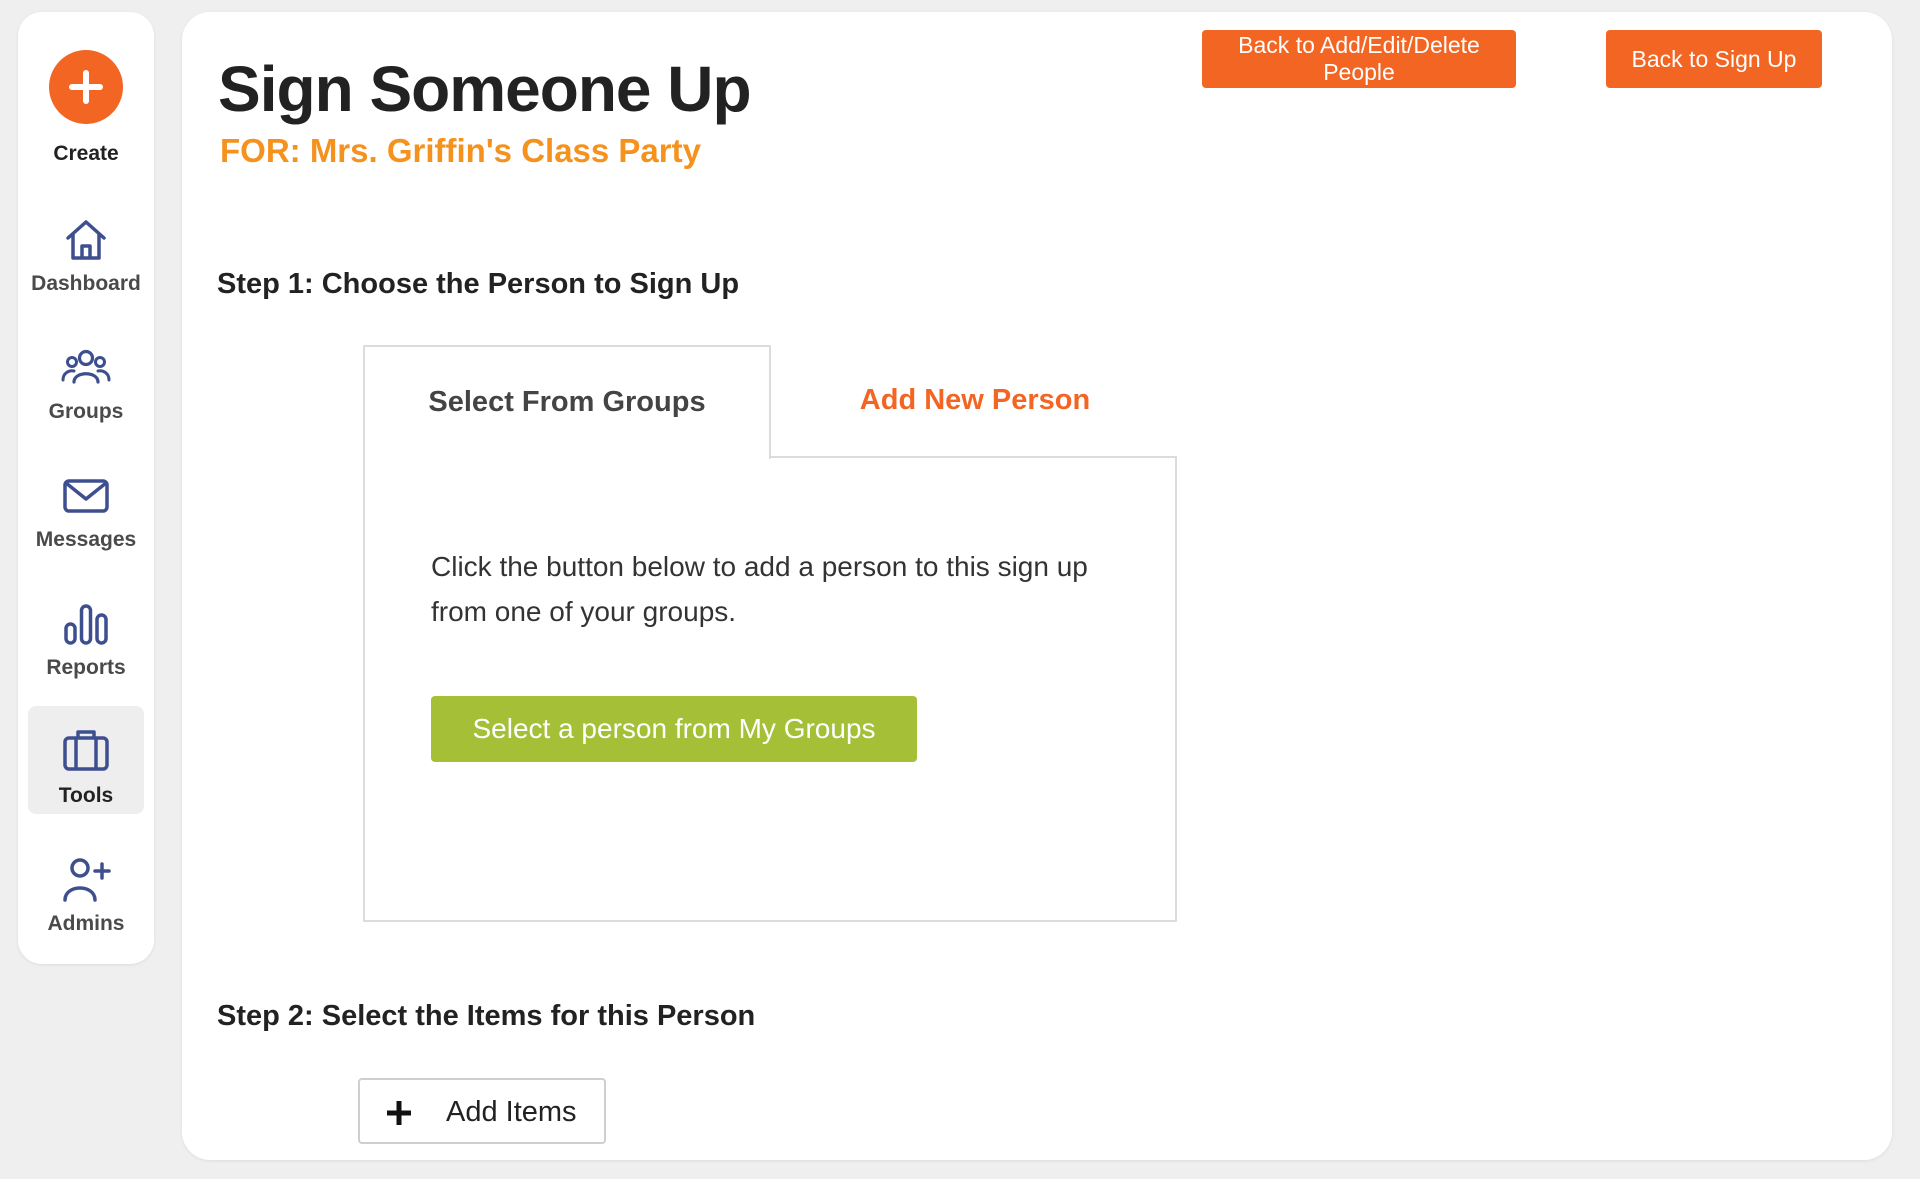  Describe the element at coordinates (86, 411) in the screenshot. I see `sidebar-item-label: Groups` at that location.